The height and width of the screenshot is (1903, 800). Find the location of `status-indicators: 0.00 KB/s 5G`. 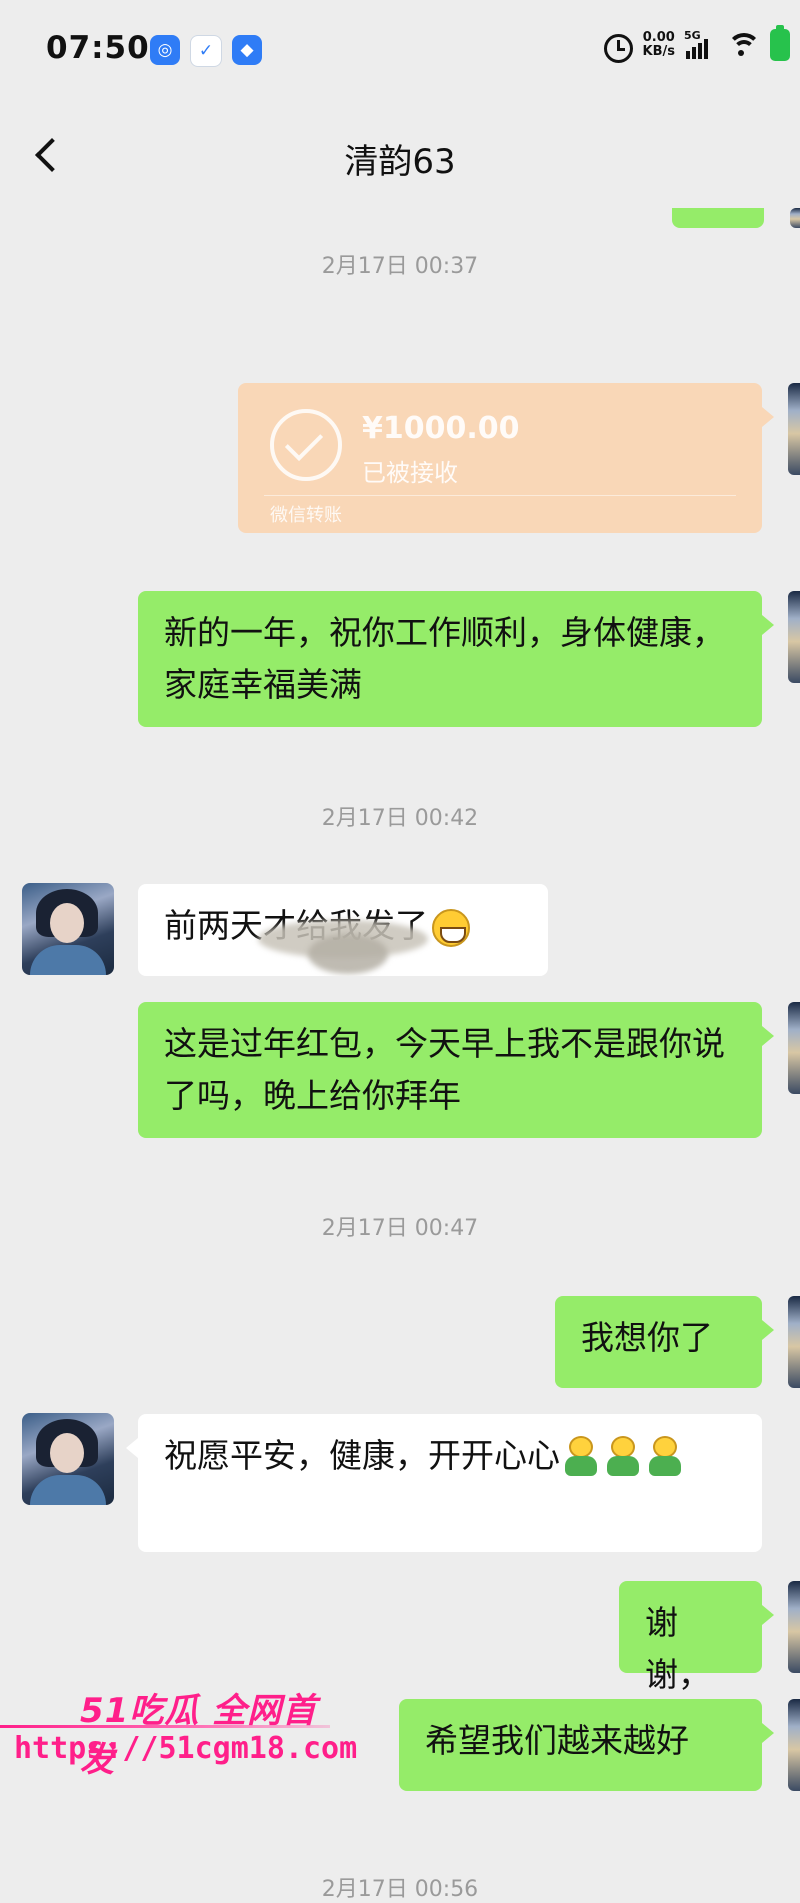

status-indicators: 0.00 KB/s 5G is located at coordinates (695, 44).